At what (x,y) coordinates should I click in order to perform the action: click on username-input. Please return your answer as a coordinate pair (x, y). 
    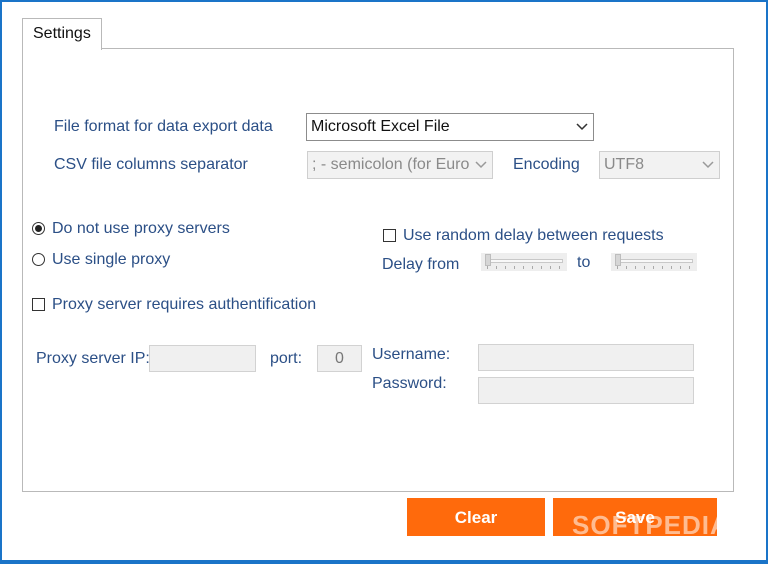
    Looking at the image, I should click on (586, 357).